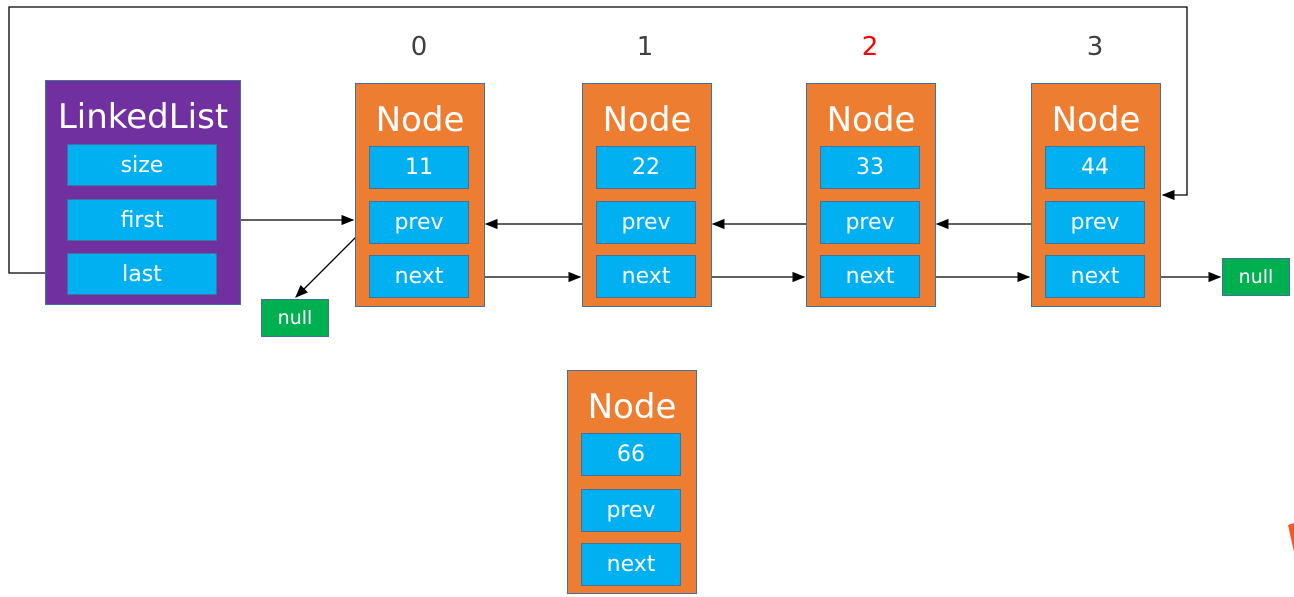 The height and width of the screenshot is (597, 1294). I want to click on linkedlist-title: LinkedList, so click(143, 117).